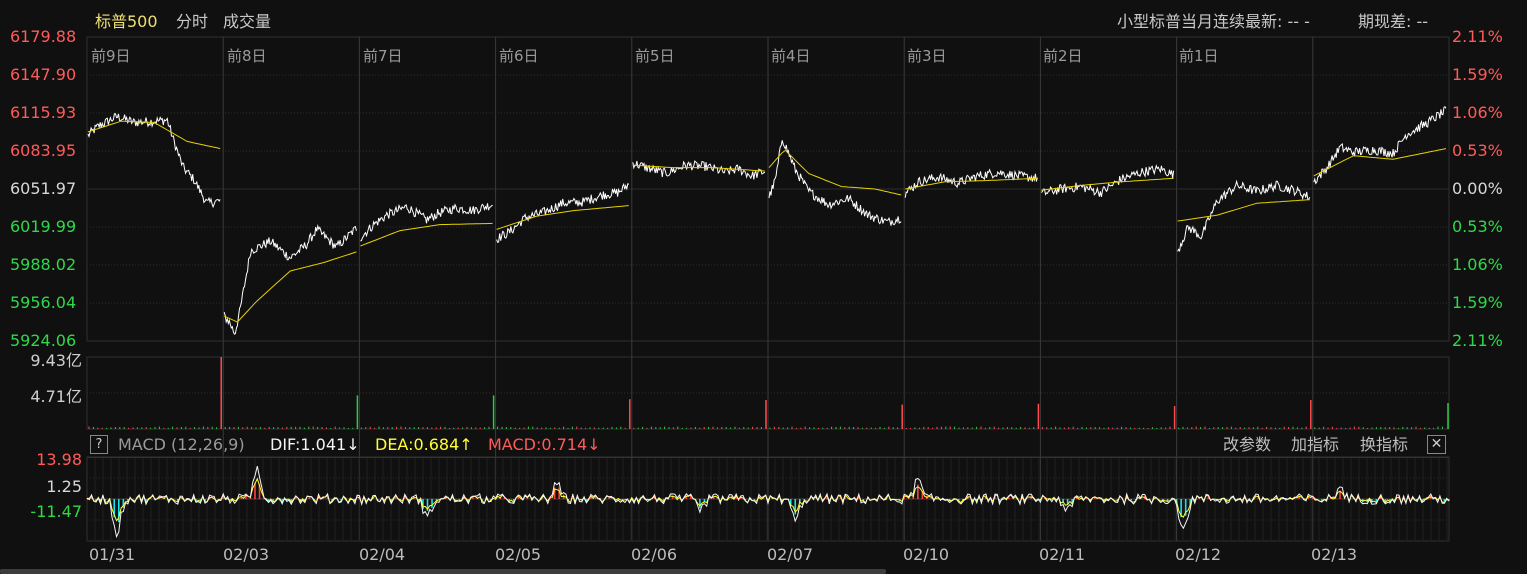  I want to click on day-label-6: 前4日, so click(791, 56).